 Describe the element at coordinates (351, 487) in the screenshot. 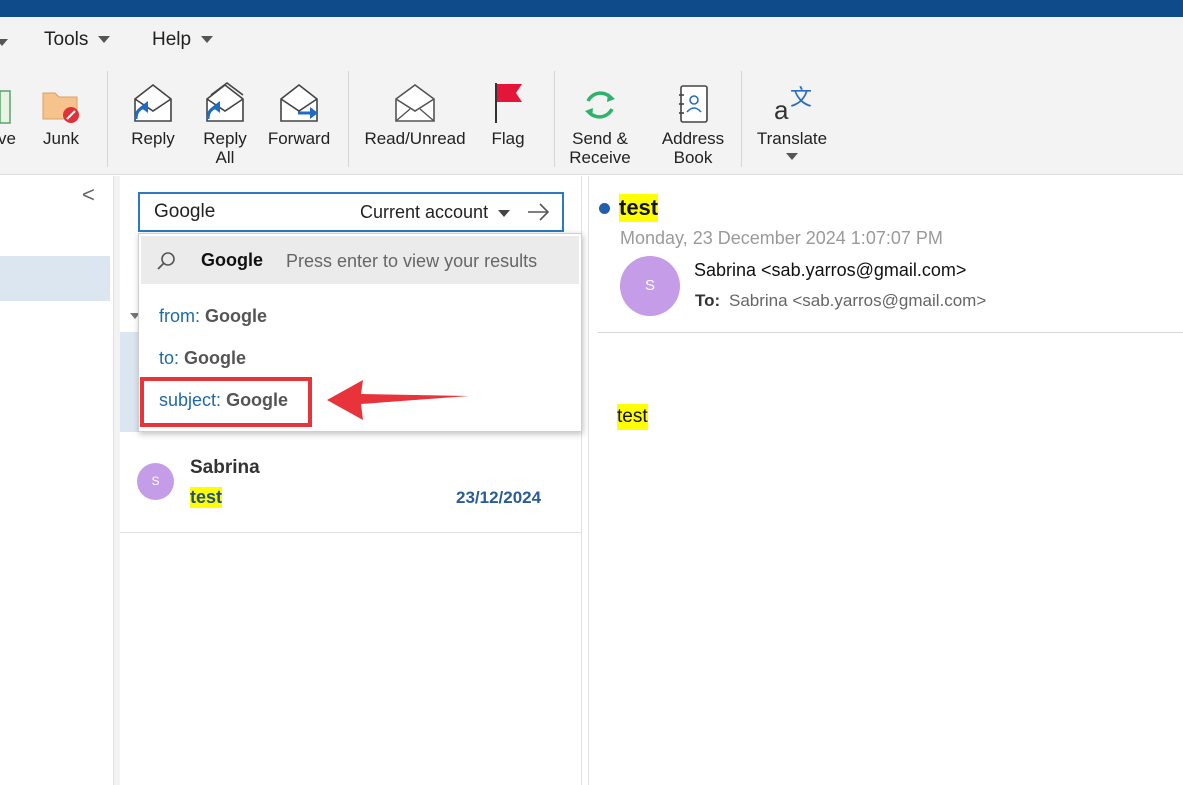

I see `list-item: S Sabrina test 23/12/2024` at that location.